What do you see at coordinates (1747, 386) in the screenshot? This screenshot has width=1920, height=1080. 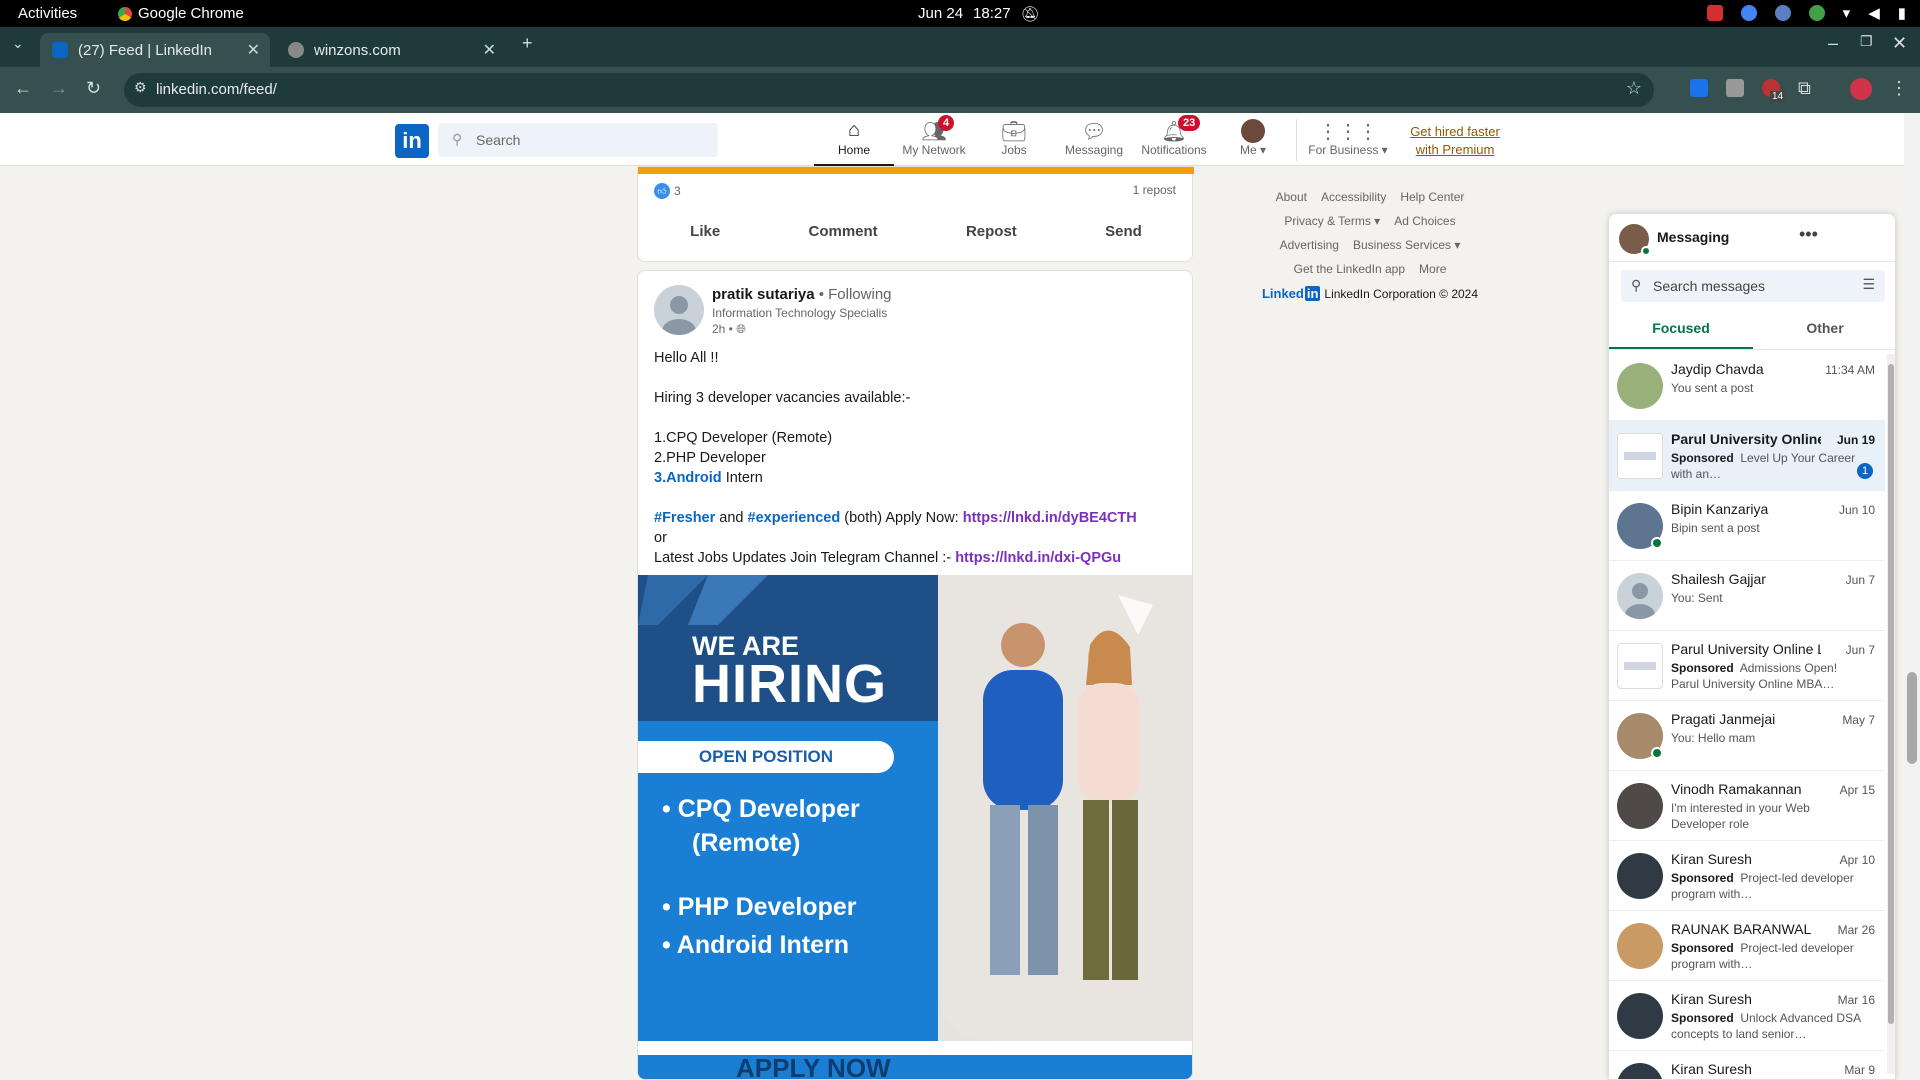 I see `conversation-item: Jaydip Chavda 11:34 AM You sent a post` at bounding box center [1747, 386].